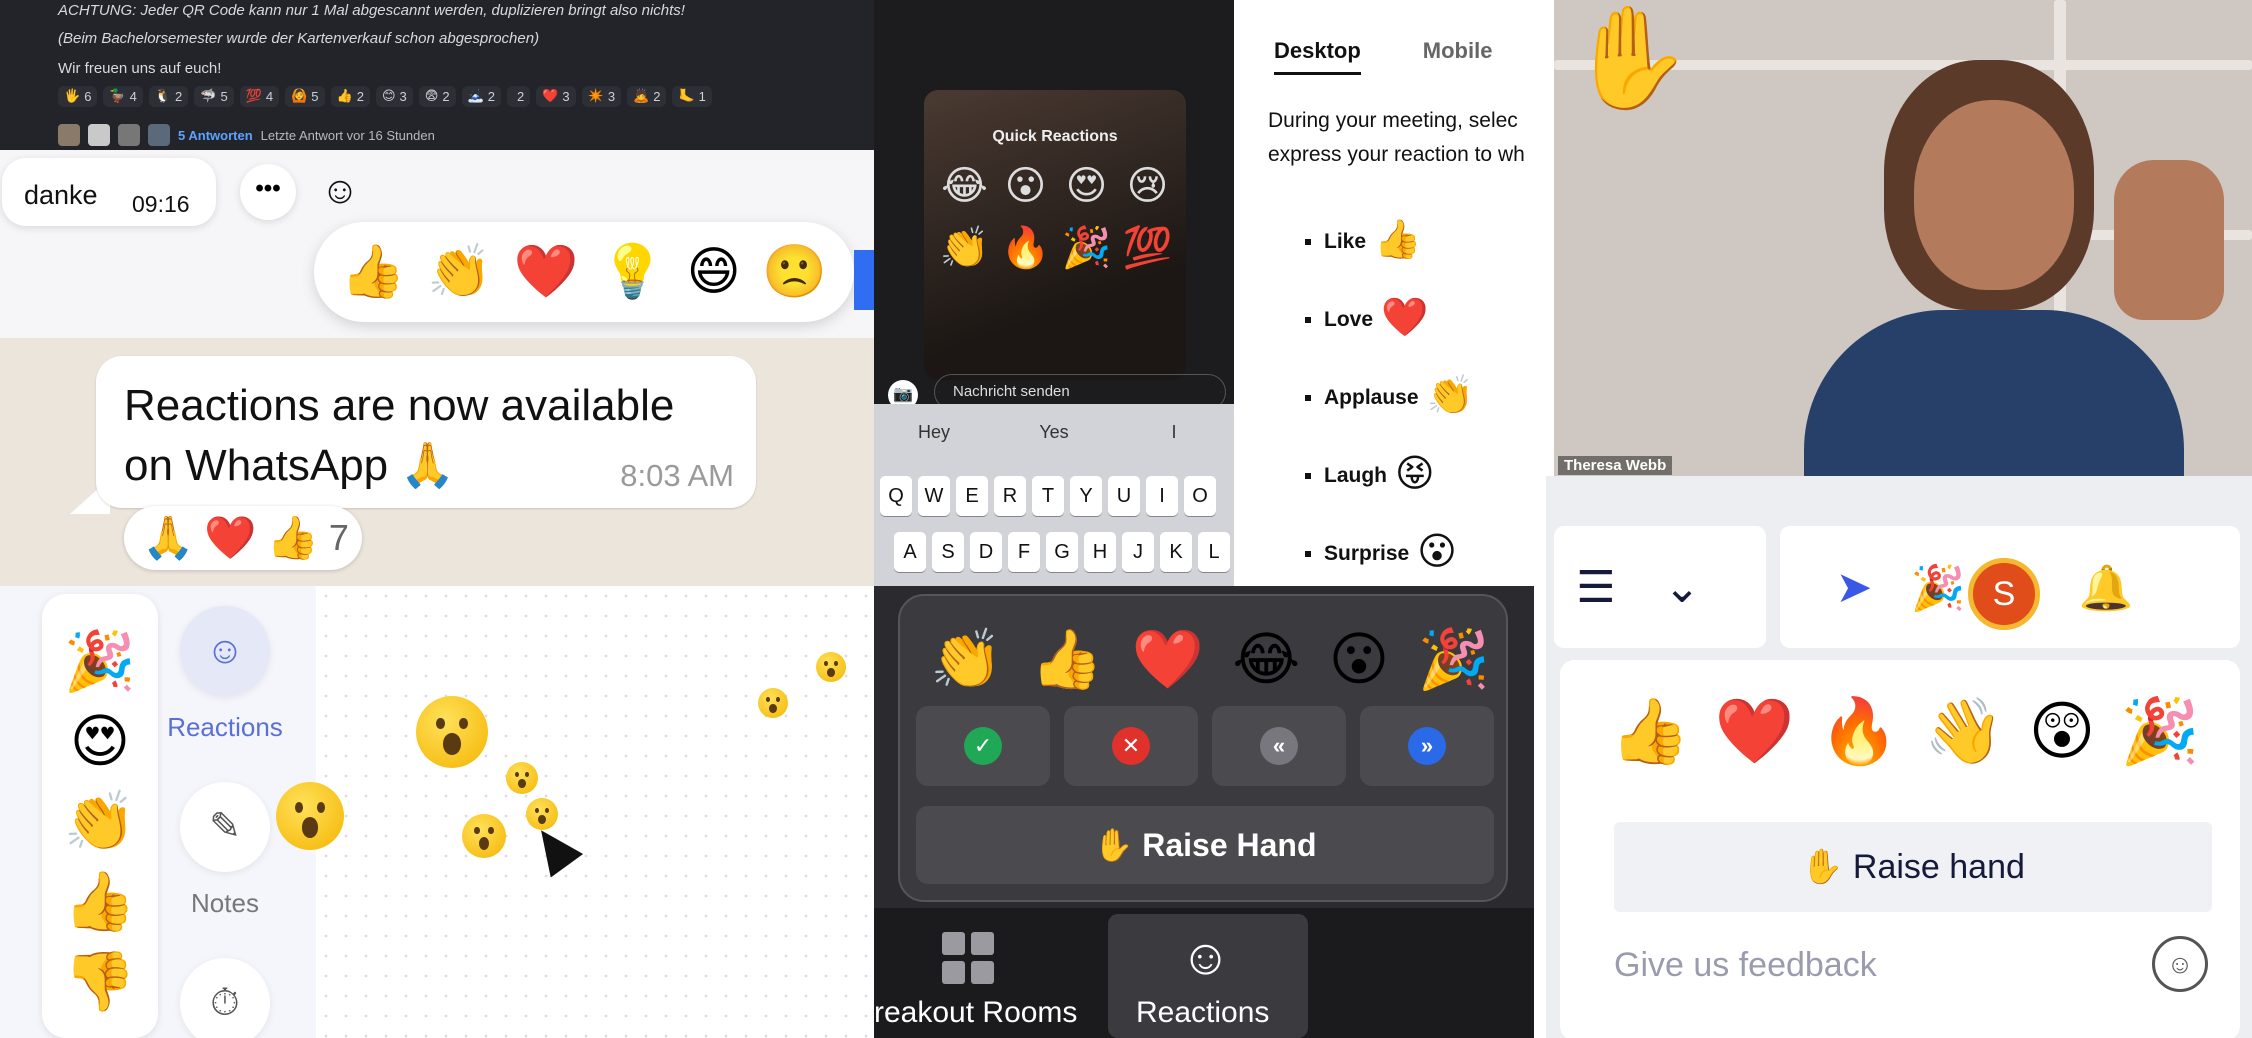 This screenshot has width=2252, height=1038. I want to click on keyboard-key: I, so click(1162, 496).